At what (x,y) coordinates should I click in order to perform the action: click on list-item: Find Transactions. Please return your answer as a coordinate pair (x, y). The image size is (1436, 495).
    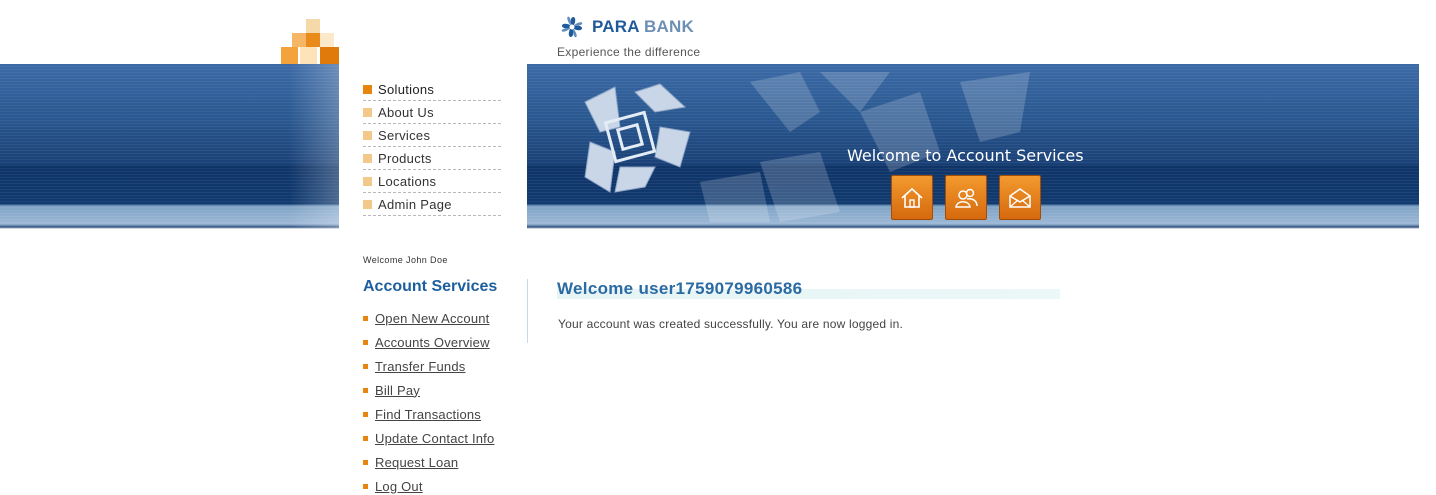
    Looking at the image, I should click on (428, 414).